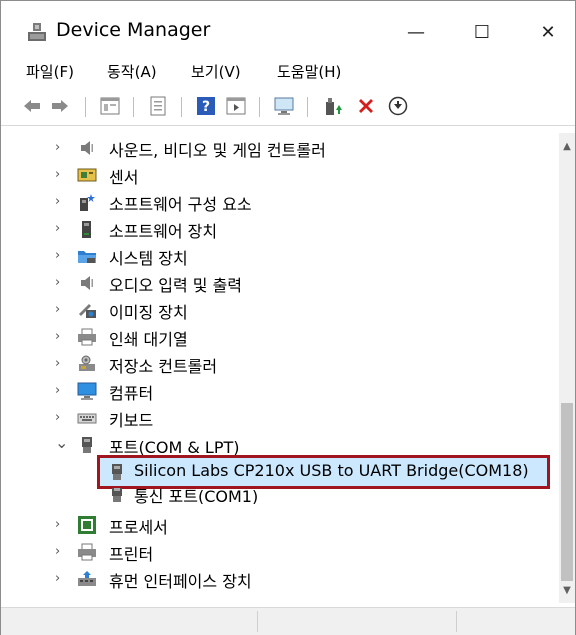  I want to click on action-button, so click(236, 106).